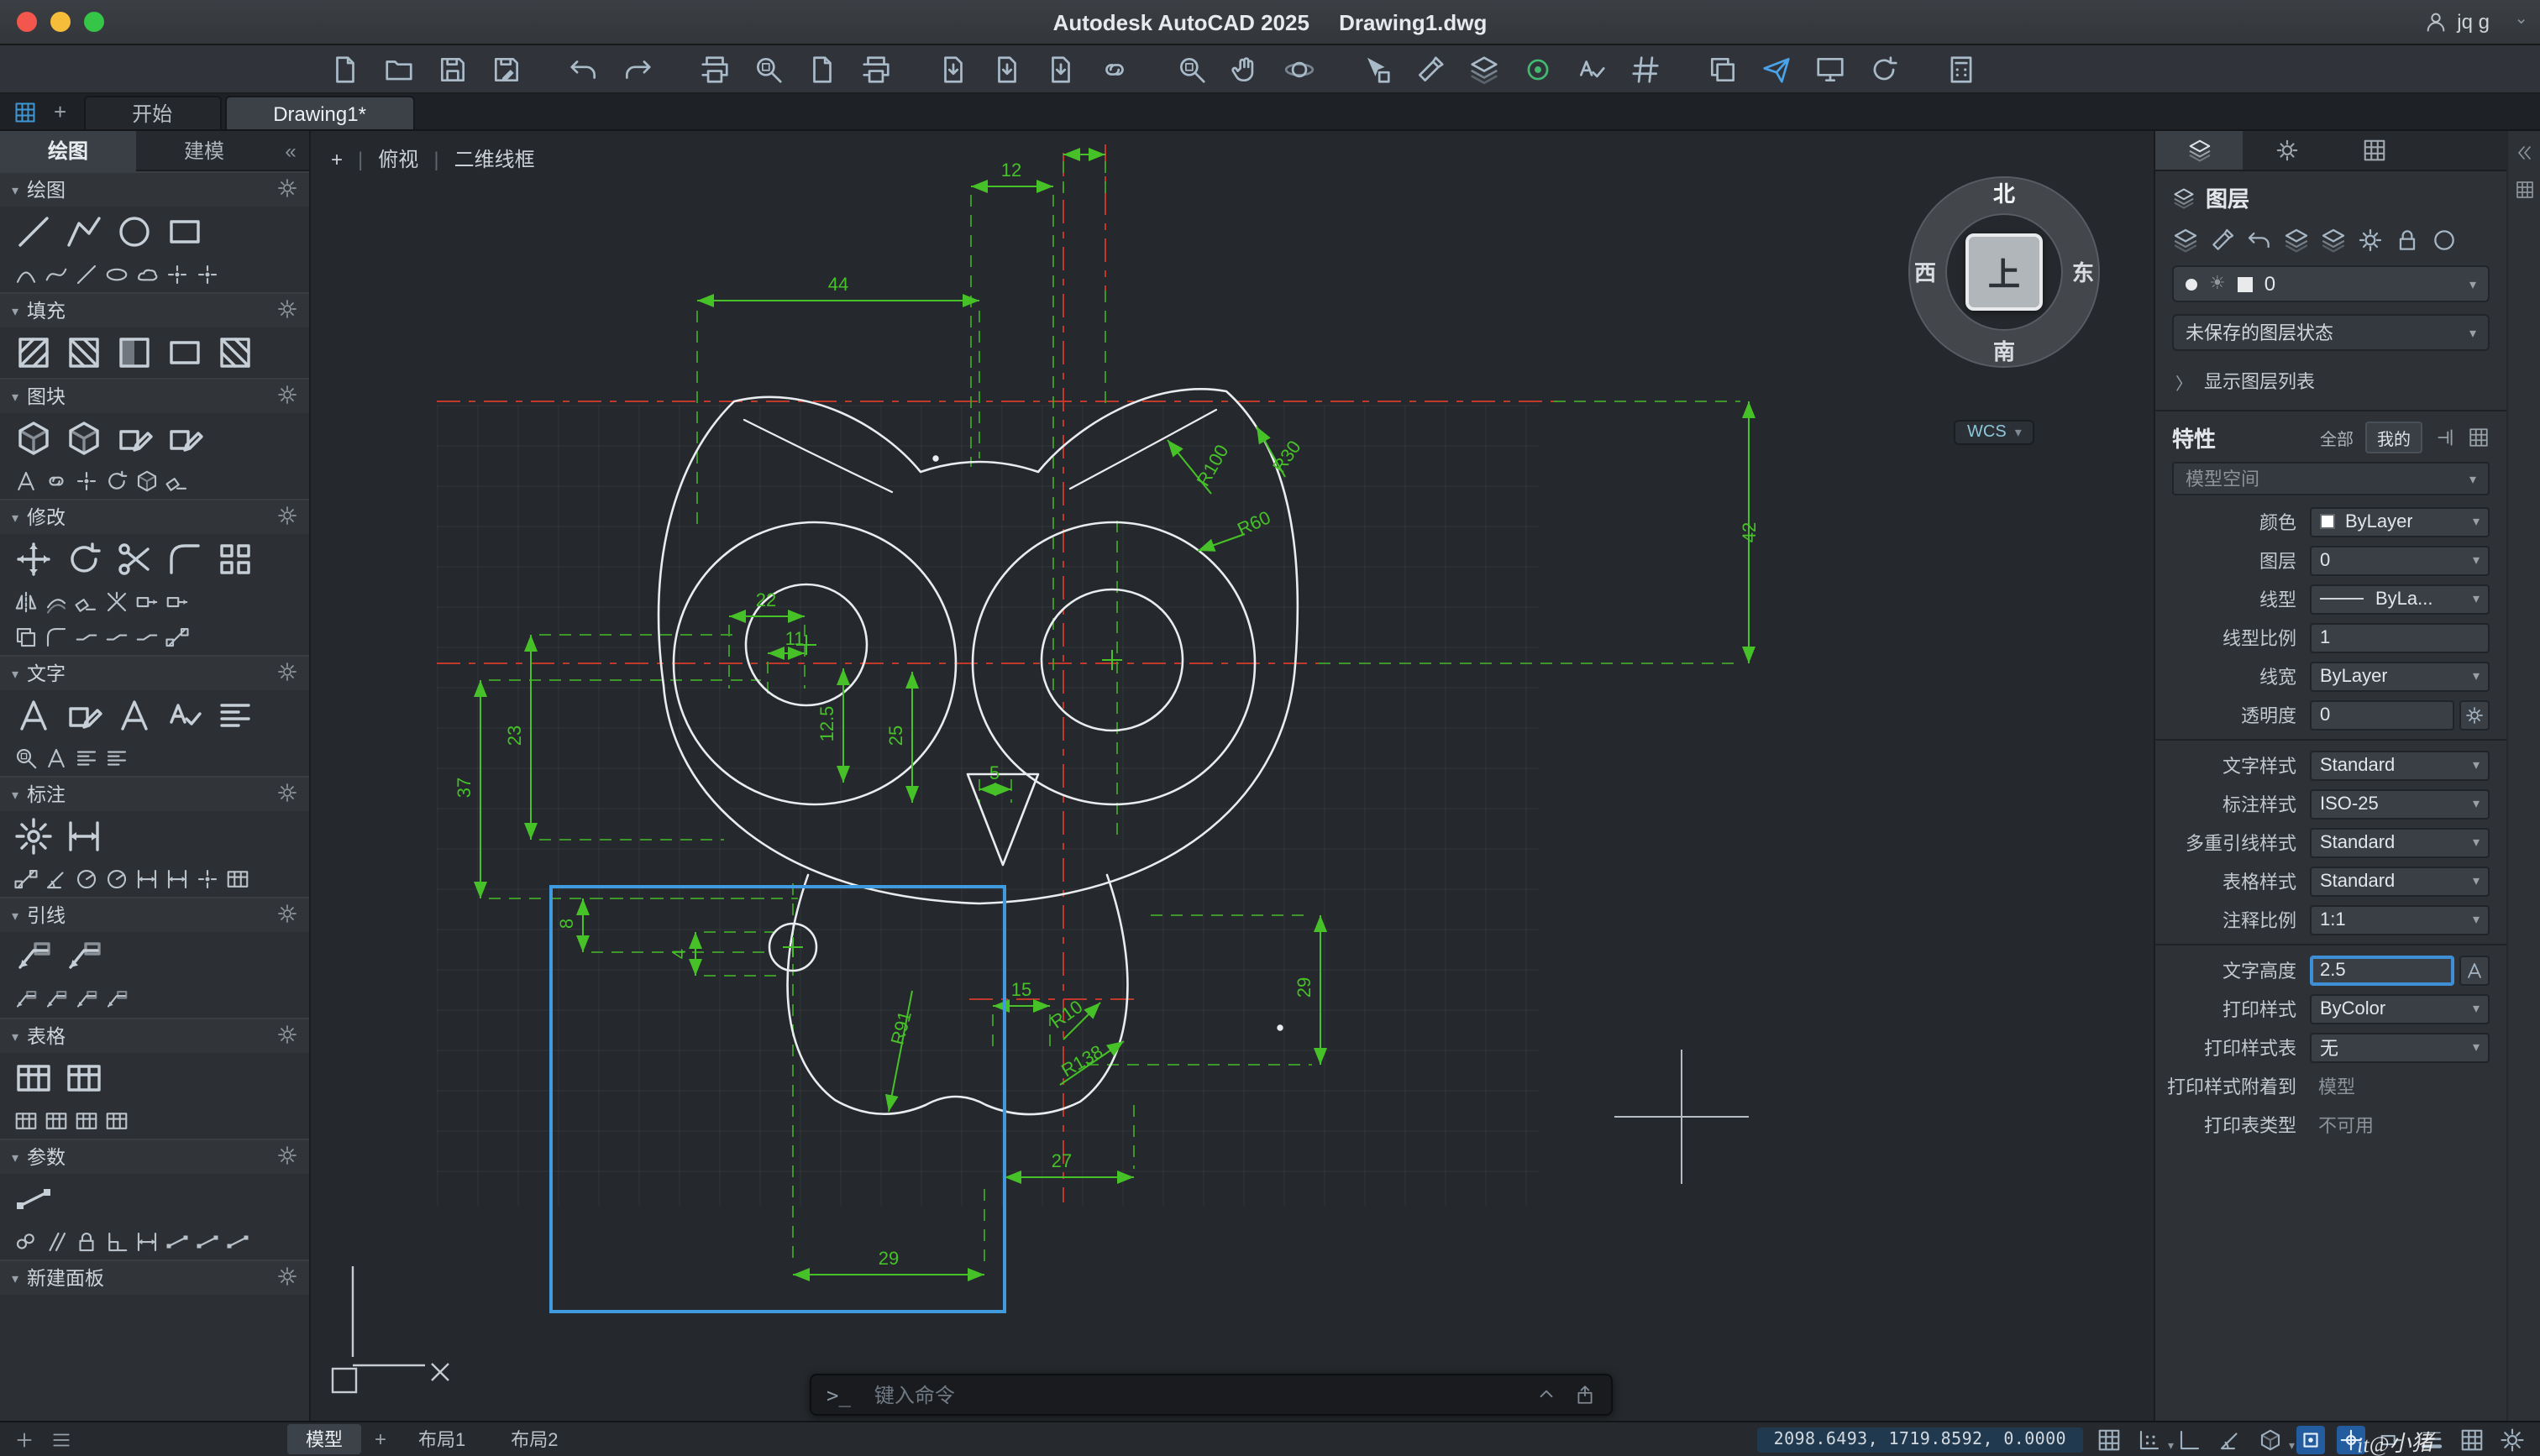 The image size is (2540, 1456). I want to click on palette-section-header: ▾ 绘图, so click(154, 190).